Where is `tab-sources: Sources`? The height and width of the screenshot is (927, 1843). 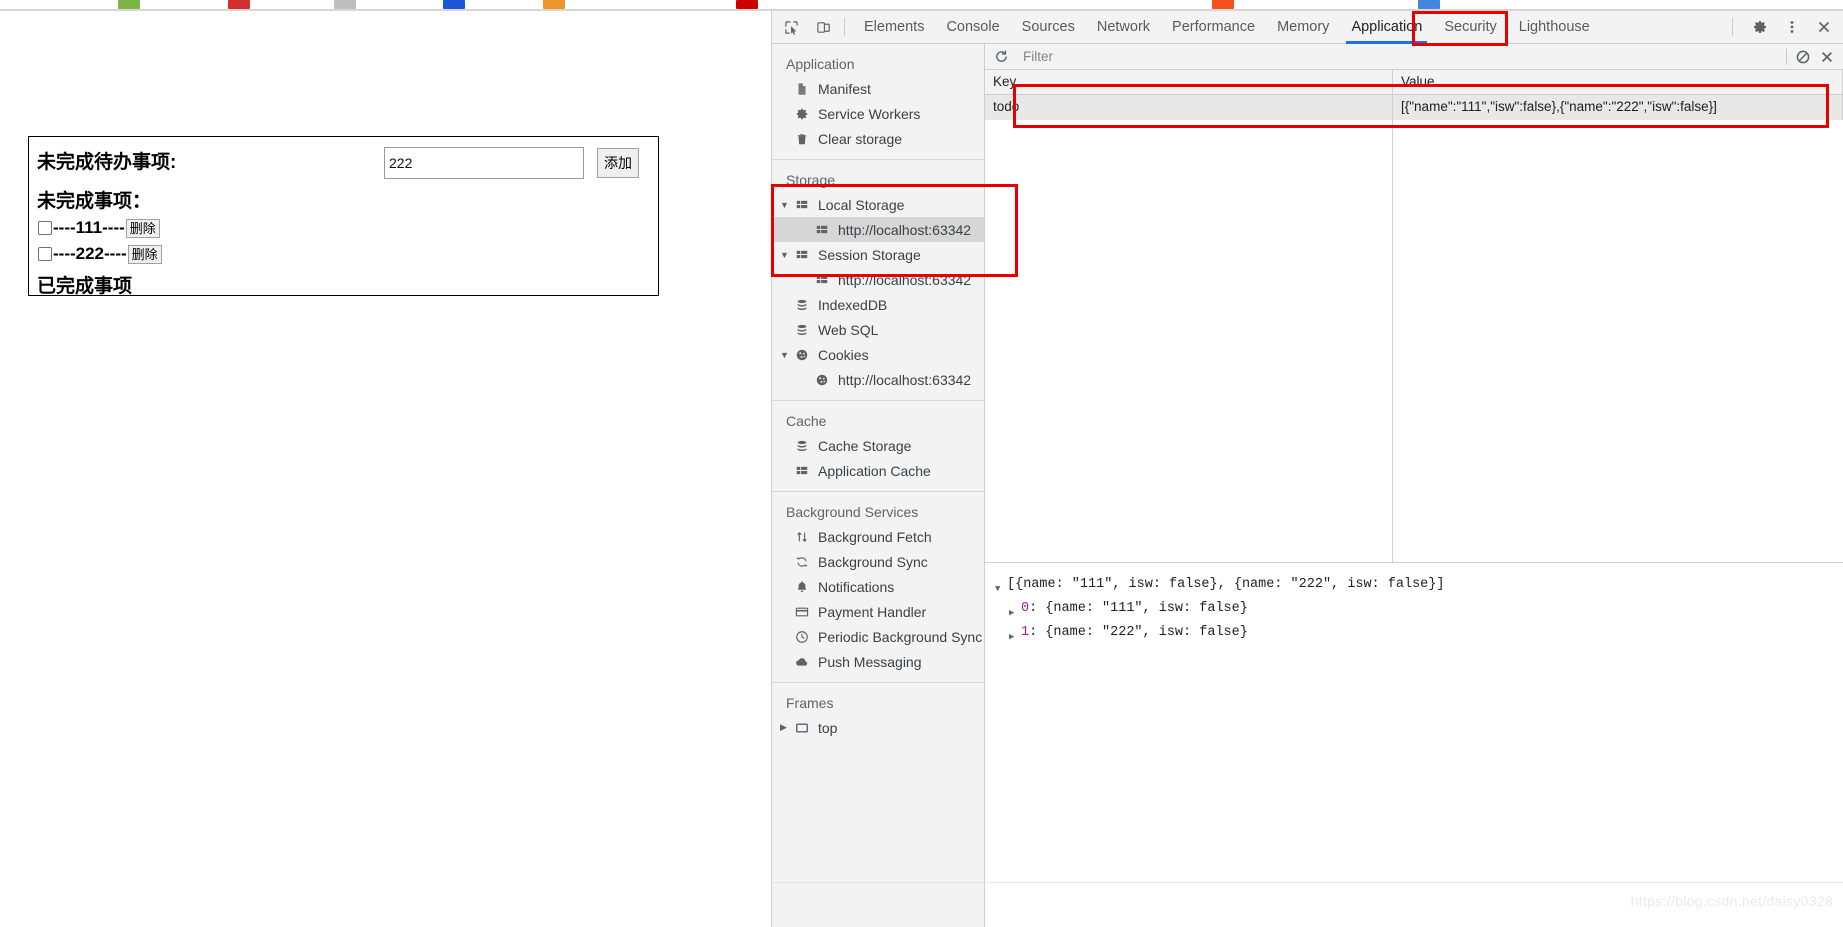 tab-sources: Sources is located at coordinates (1048, 27).